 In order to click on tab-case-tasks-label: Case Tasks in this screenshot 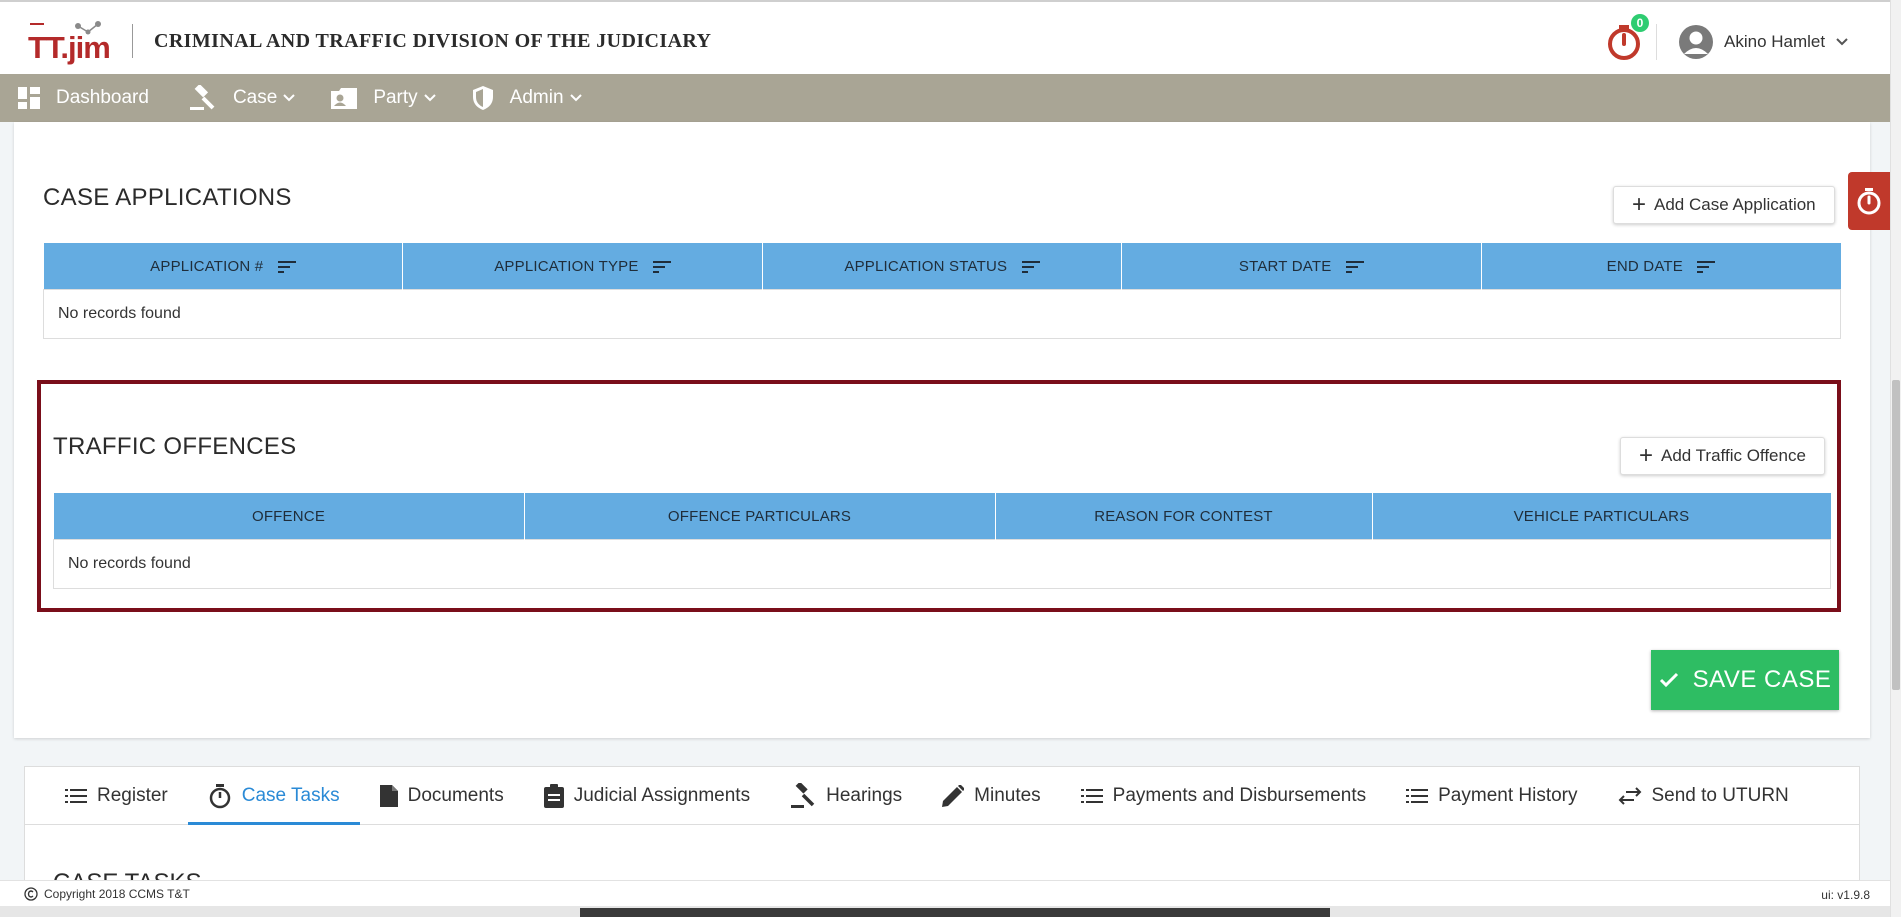, I will do `click(290, 795)`.